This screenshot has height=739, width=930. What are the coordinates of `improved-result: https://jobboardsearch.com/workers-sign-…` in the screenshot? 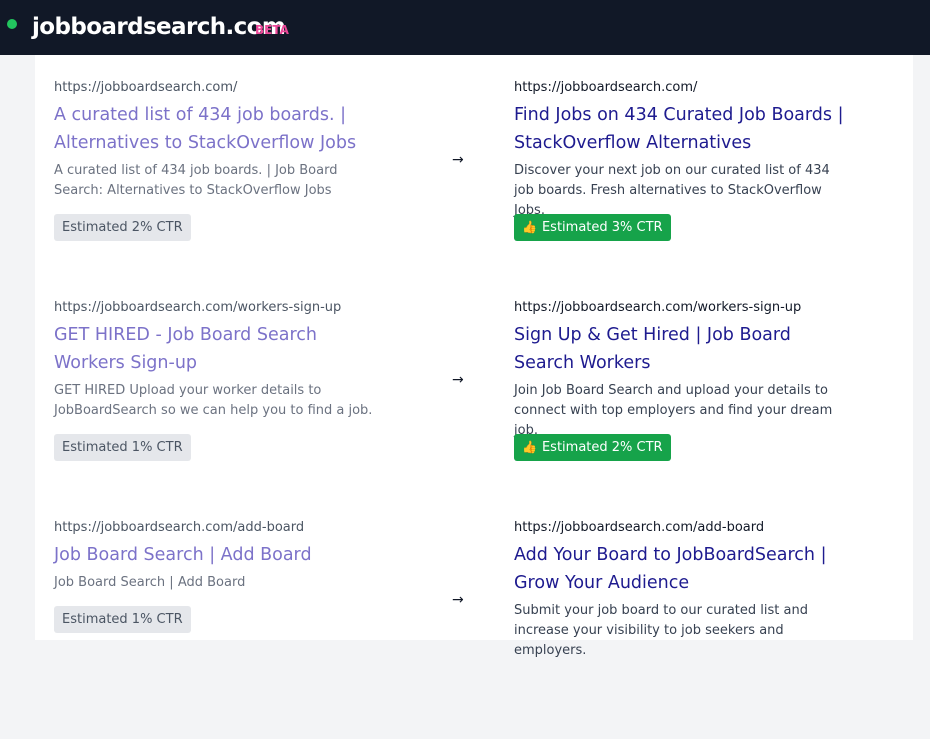 It's located at (681, 370).